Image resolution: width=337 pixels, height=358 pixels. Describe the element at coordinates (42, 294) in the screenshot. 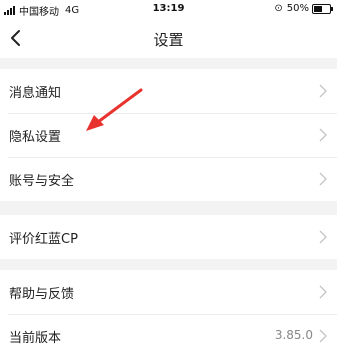

I see `settings-item-label: 帮助与反馈` at that location.